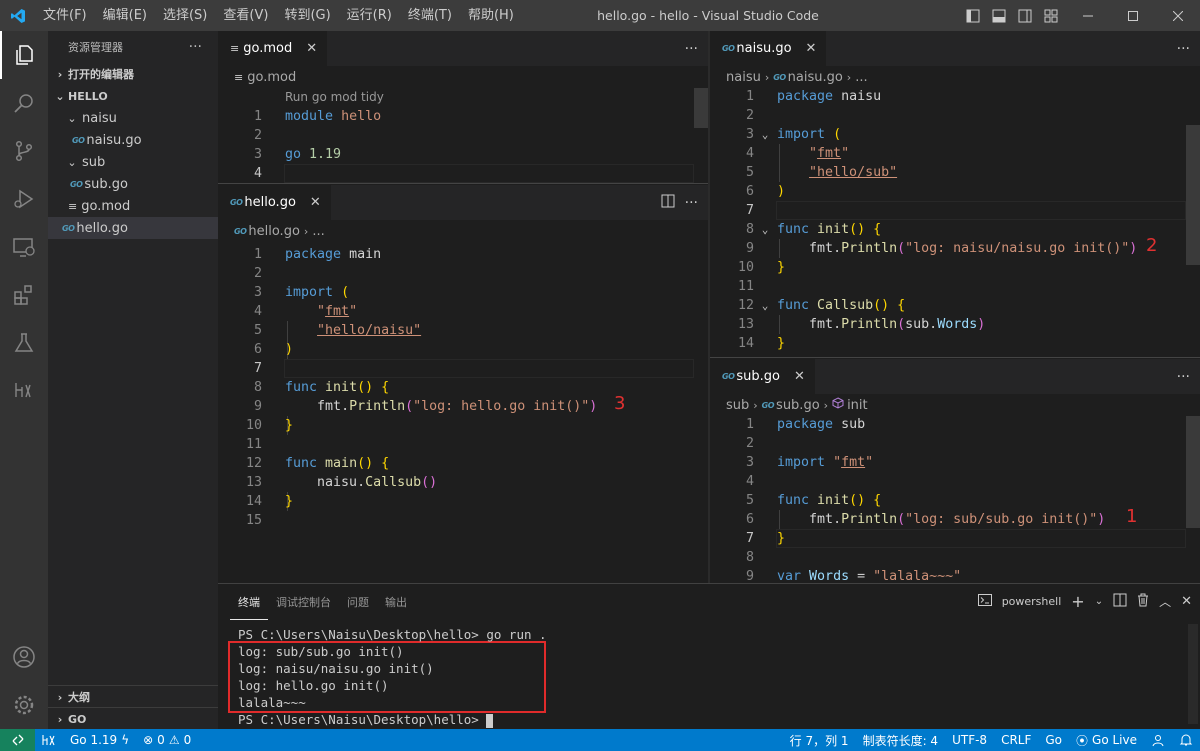 This screenshot has height=751, width=1200. What do you see at coordinates (762, 376) in the screenshot?
I see `tab-sub-go: GO sub.go ✕` at bounding box center [762, 376].